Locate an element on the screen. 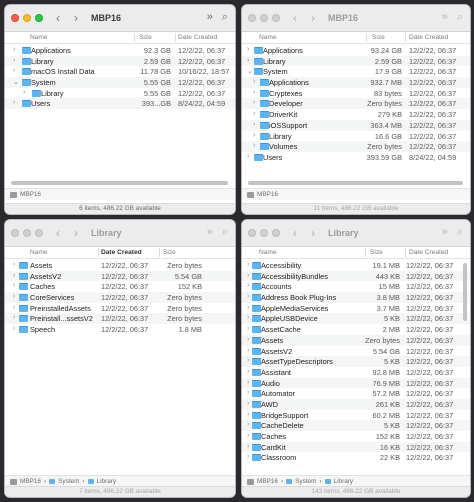 The image size is (474, 502). file-row: › iOSSupport 363.4 MB 12/2/22, 06:37 is located at coordinates (356, 125).